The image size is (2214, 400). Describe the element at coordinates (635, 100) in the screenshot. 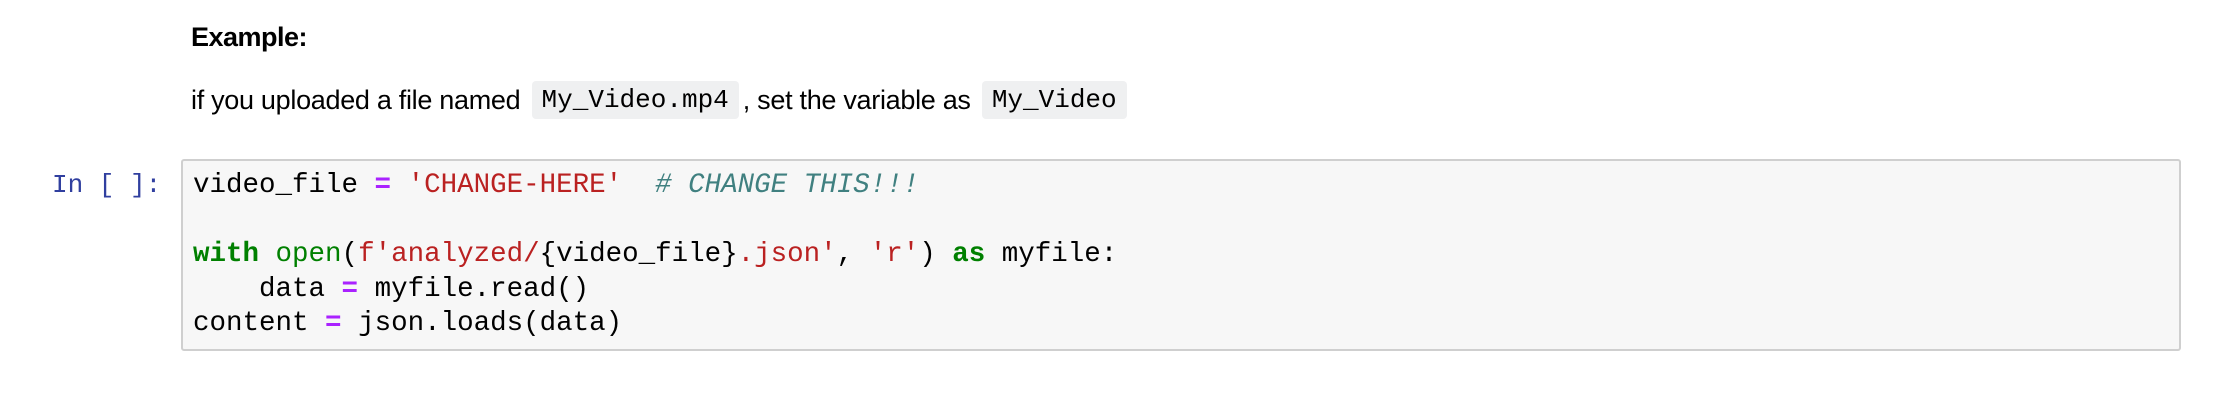

I see `inline-code-filename: My_Video.mp4` at that location.